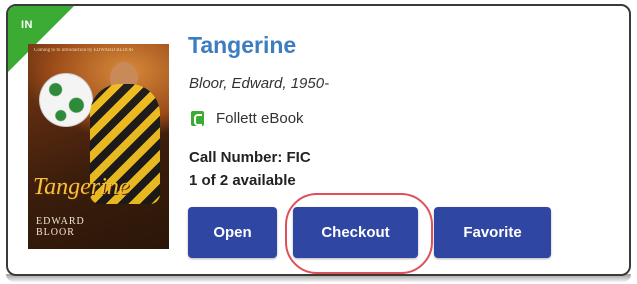  I want to click on favorite-button: Favorite, so click(492, 232).